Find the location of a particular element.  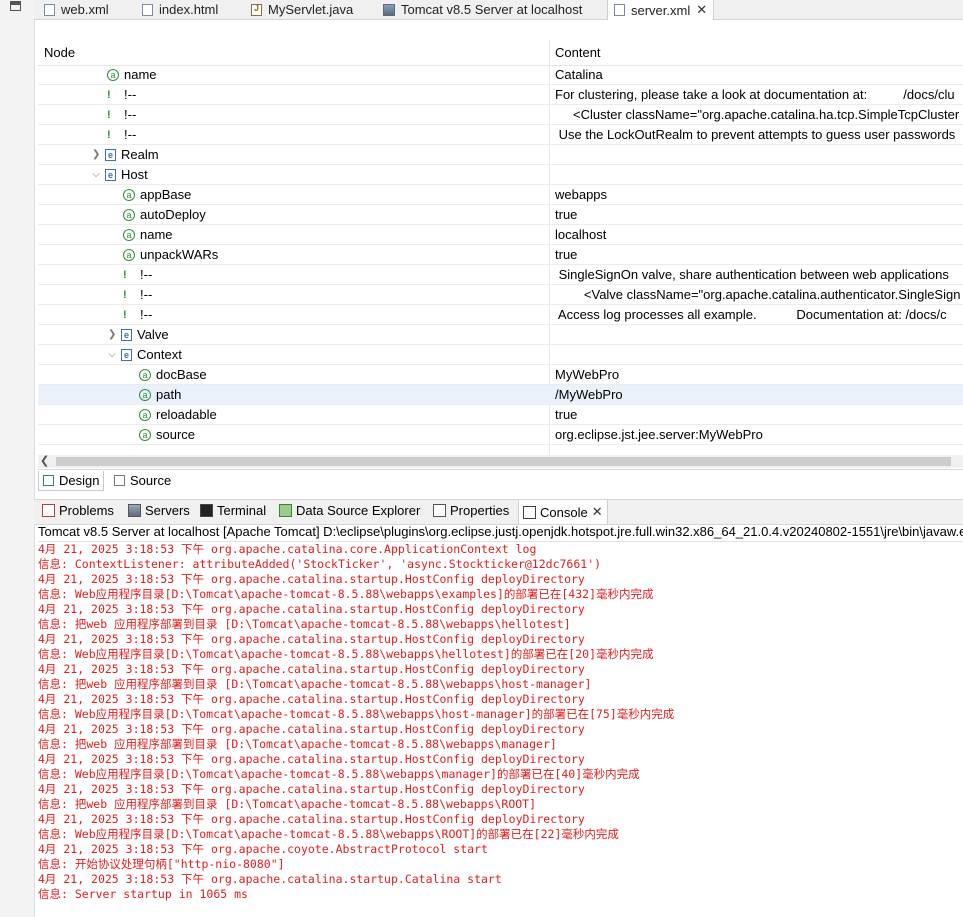

tab-tomcat-server: Tomcat v8.5 Server at localhost is located at coordinates (482, 9).